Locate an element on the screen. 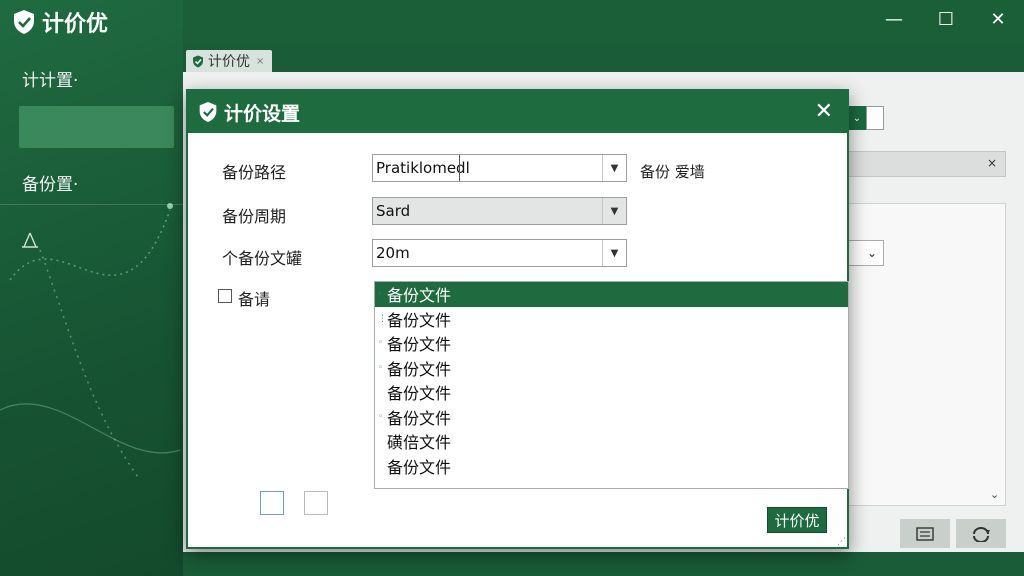  dialog-title: 计价设置 is located at coordinates (262, 113).